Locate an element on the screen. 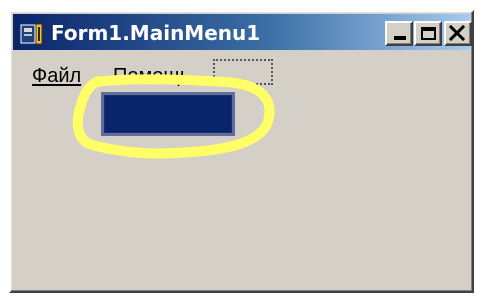 The height and width of the screenshot is (298, 478). new-menu-item-placeholder is located at coordinates (243, 72).